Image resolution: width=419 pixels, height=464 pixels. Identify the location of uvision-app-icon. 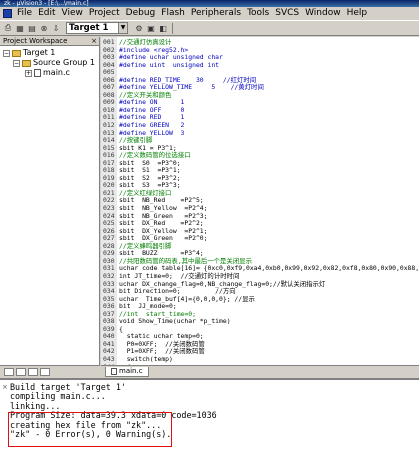
(7, 13).